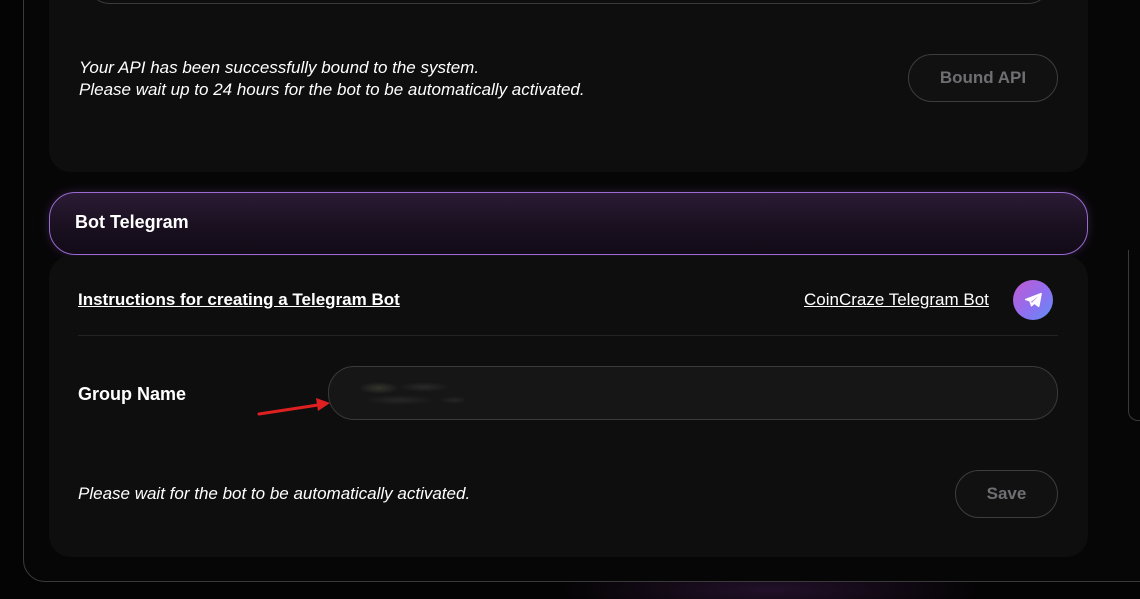  What do you see at coordinates (239, 300) in the screenshot?
I see `instructions-link: Instructions for creating a Telegram Bot` at bounding box center [239, 300].